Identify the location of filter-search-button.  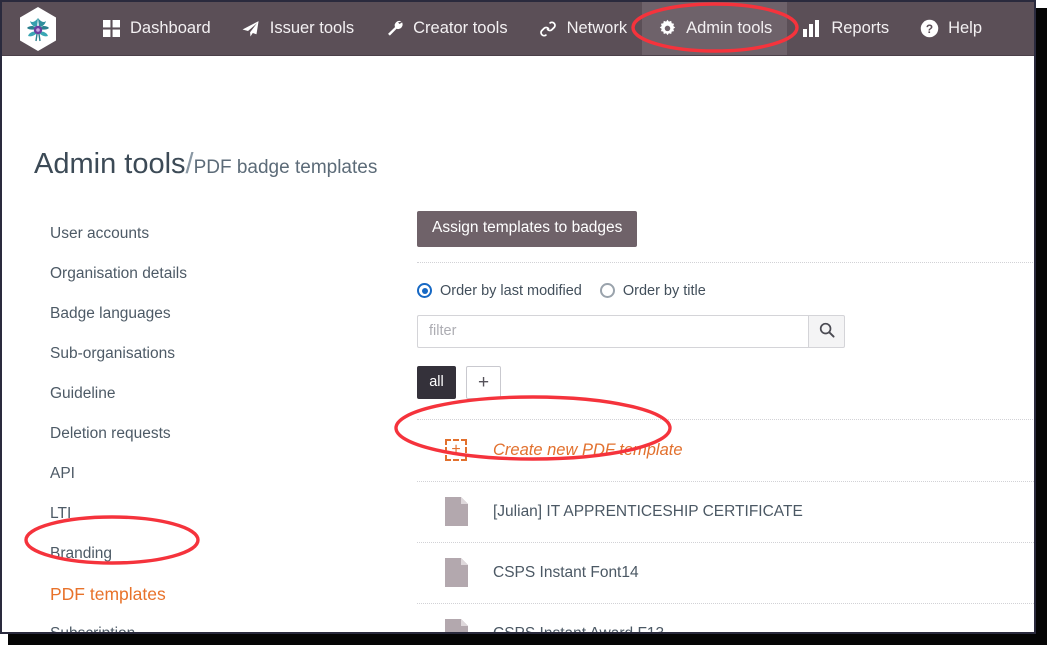
(826, 331).